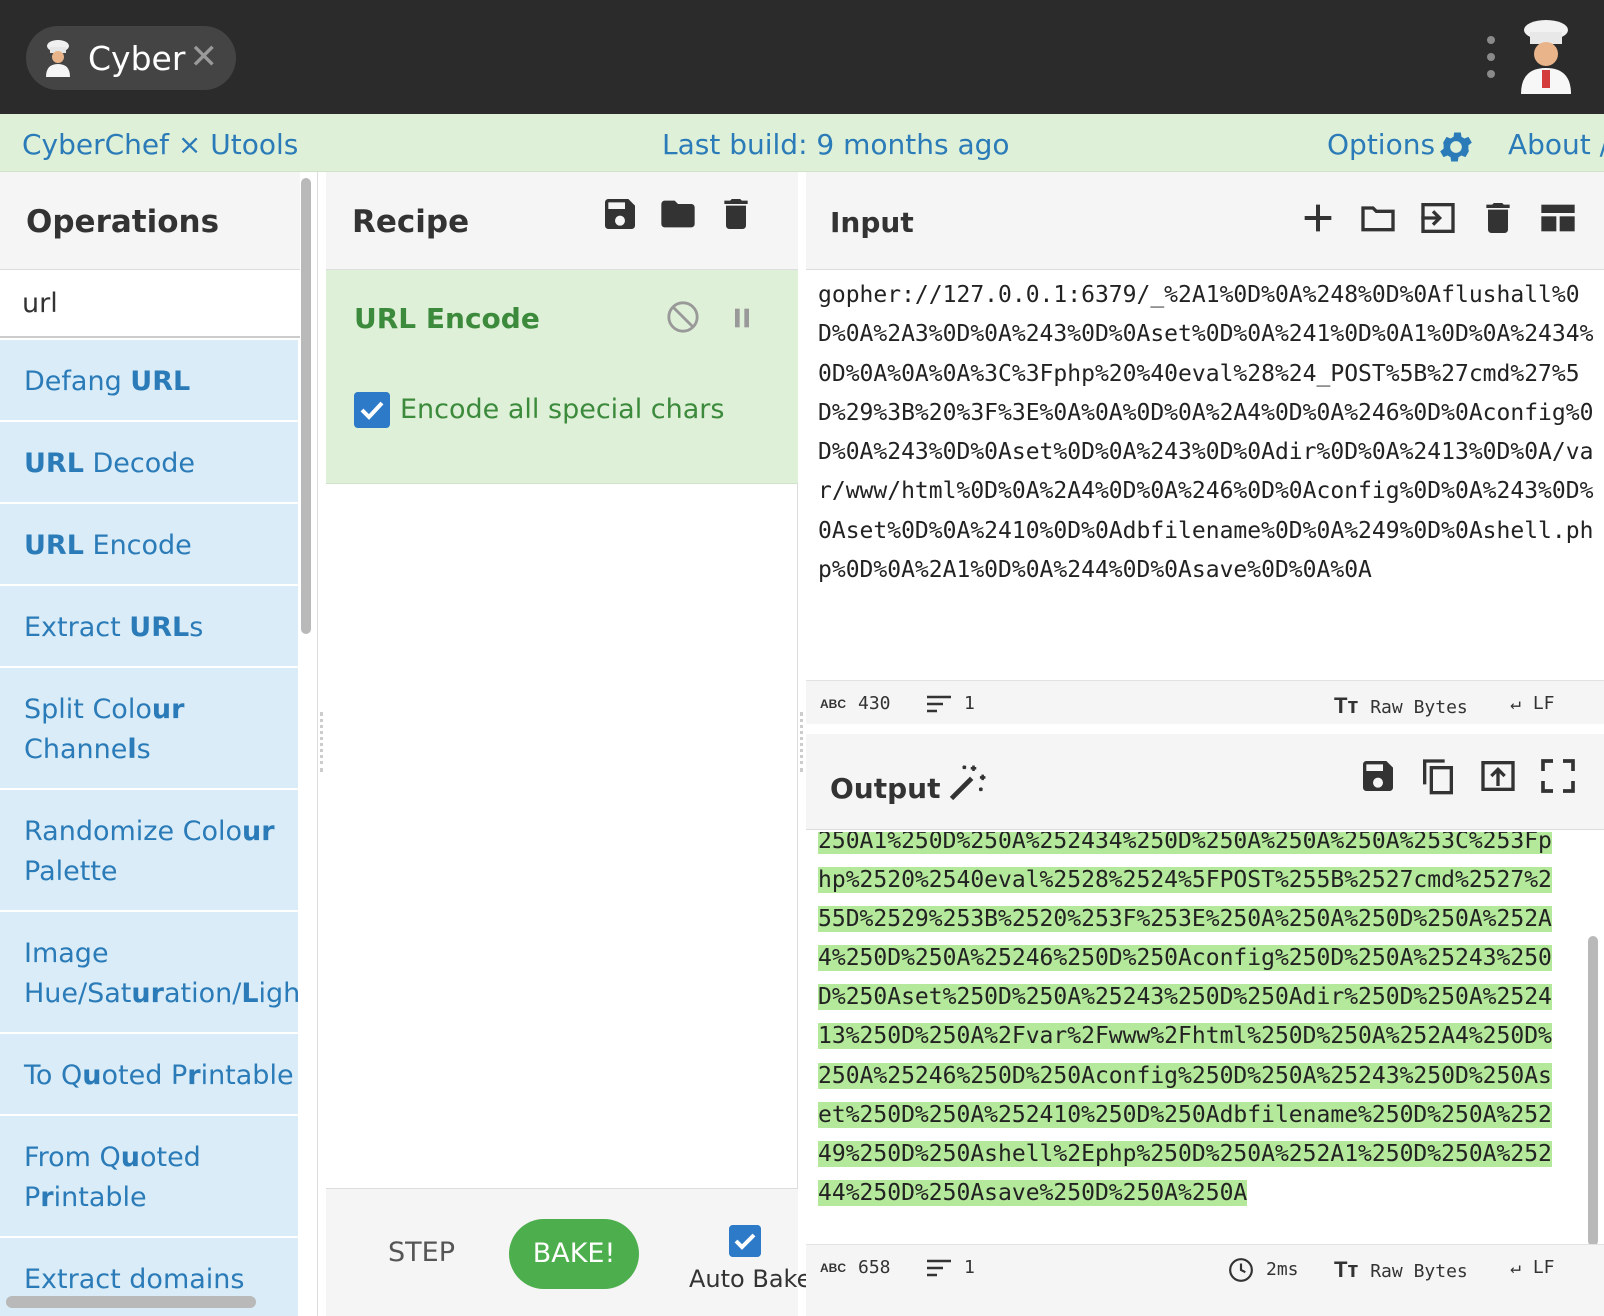  I want to click on recipe-title: Recipe, so click(411, 222).